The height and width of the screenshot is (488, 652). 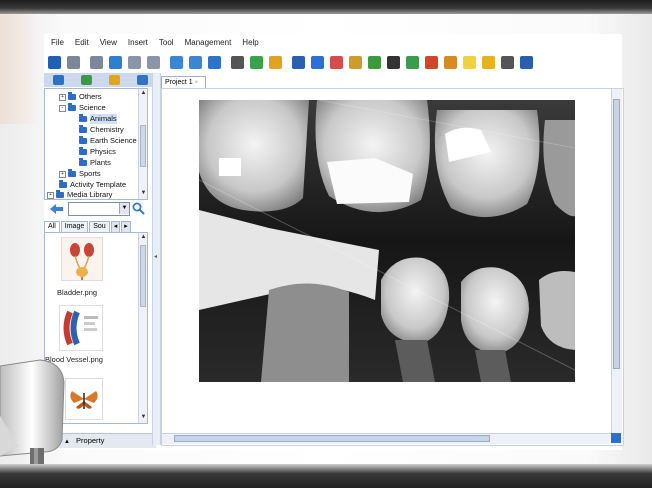 What do you see at coordinates (250, 42) in the screenshot?
I see `menu-help: Help` at bounding box center [250, 42].